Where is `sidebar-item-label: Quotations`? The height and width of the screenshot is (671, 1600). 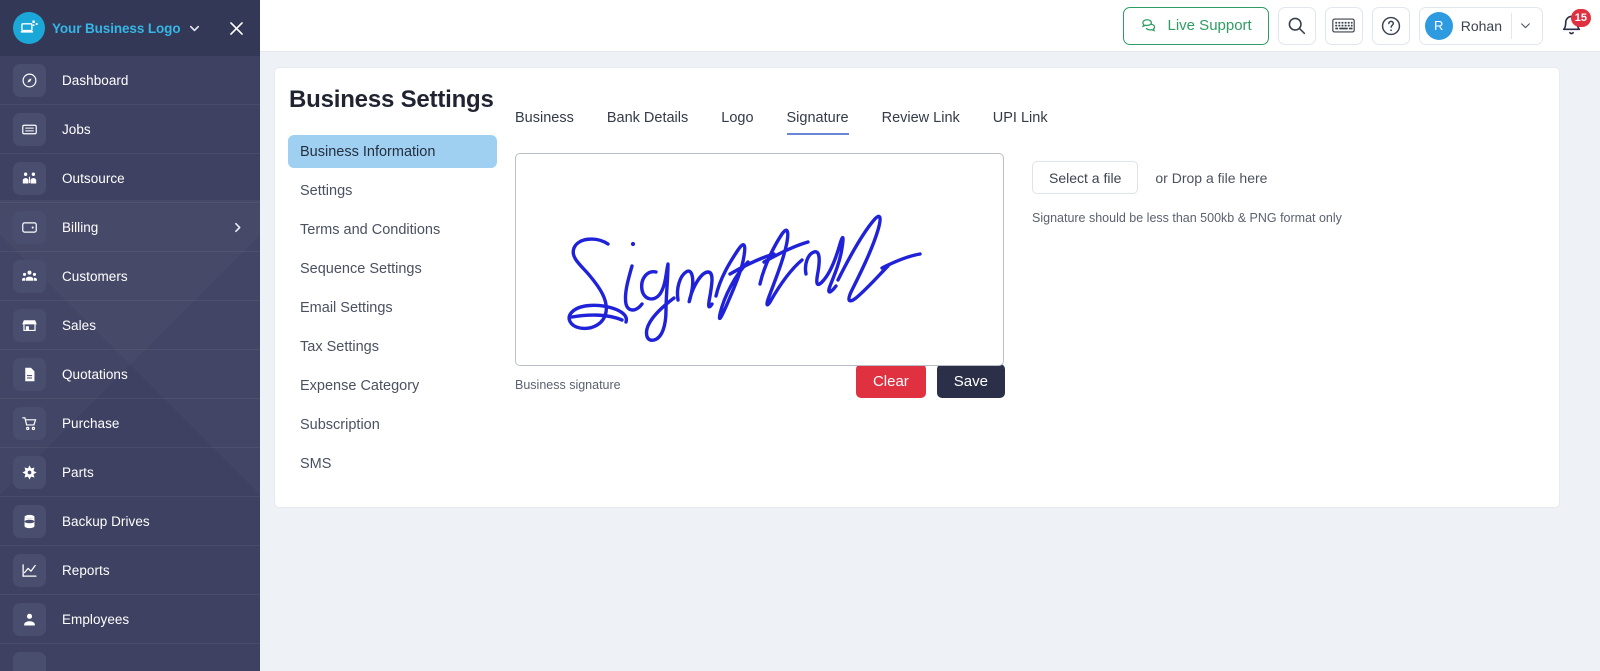 sidebar-item-label: Quotations is located at coordinates (95, 374).